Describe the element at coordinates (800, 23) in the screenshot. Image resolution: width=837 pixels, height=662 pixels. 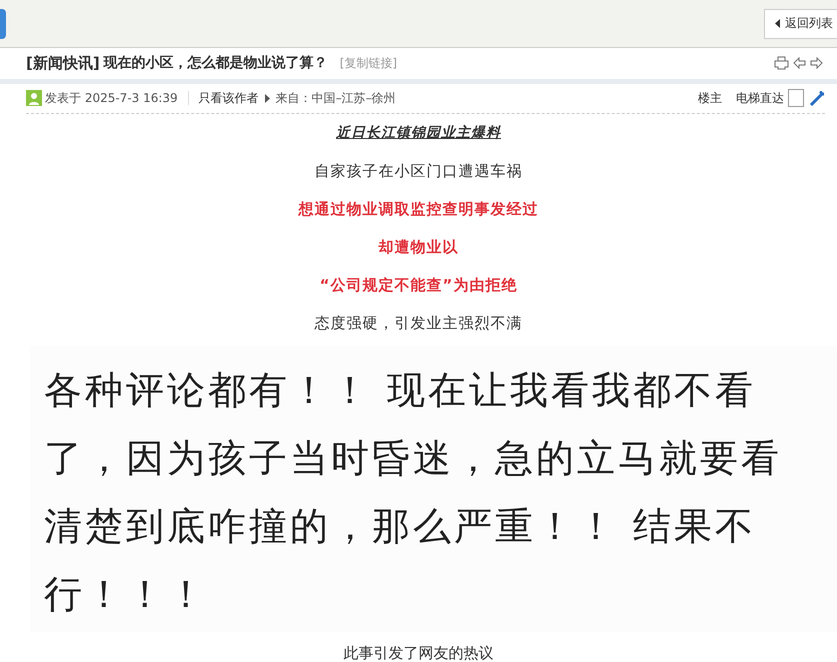
I see `back-to-list-button: 返回列表` at that location.